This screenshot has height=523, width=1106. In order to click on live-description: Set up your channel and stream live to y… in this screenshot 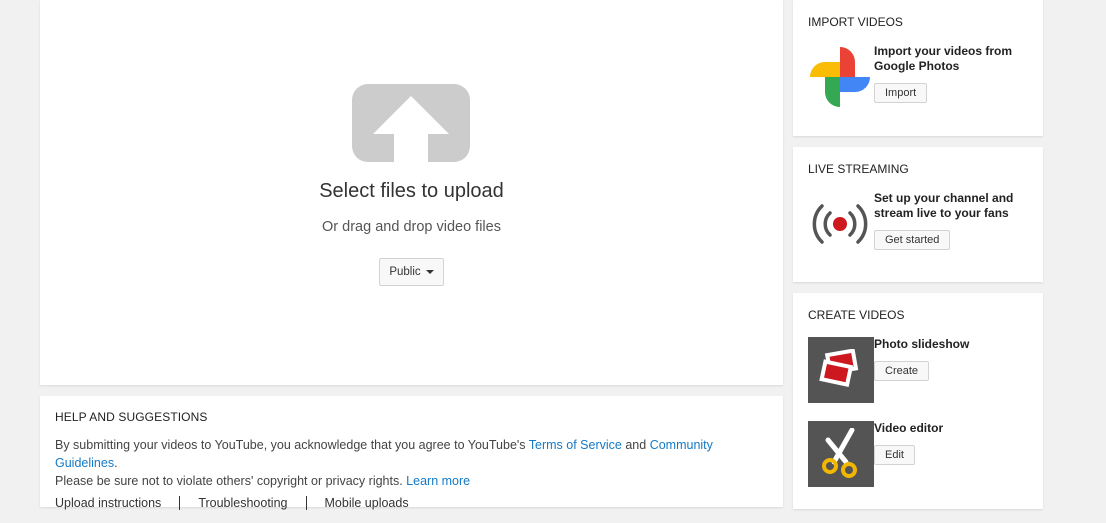, I will do `click(944, 205)`.